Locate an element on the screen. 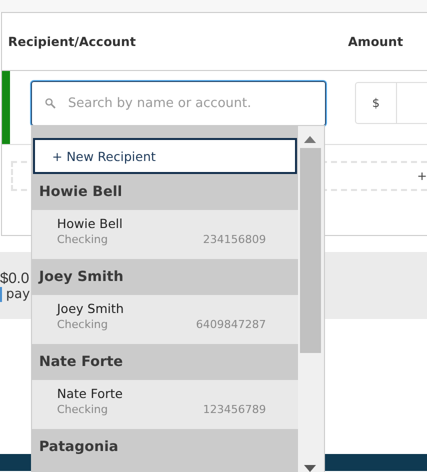 The width and height of the screenshot is (427, 472). account-number: 6409847287 is located at coordinates (231, 324).